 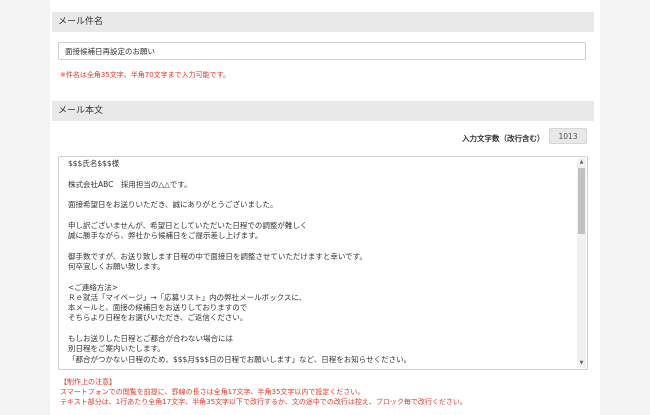 I want to click on body-line: 何卒宜しくお願い致します。, so click(x=116, y=266).